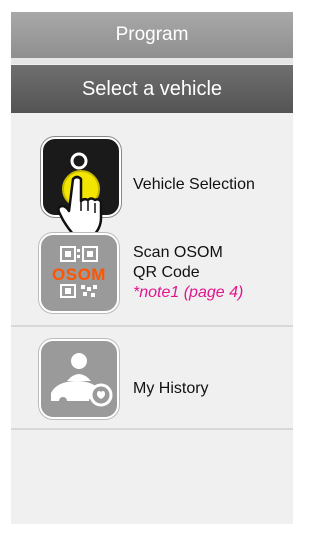 Image resolution: width=320 pixels, height=534 pixels. I want to click on select-vehicle-header: Select a vehicle, so click(152, 89).